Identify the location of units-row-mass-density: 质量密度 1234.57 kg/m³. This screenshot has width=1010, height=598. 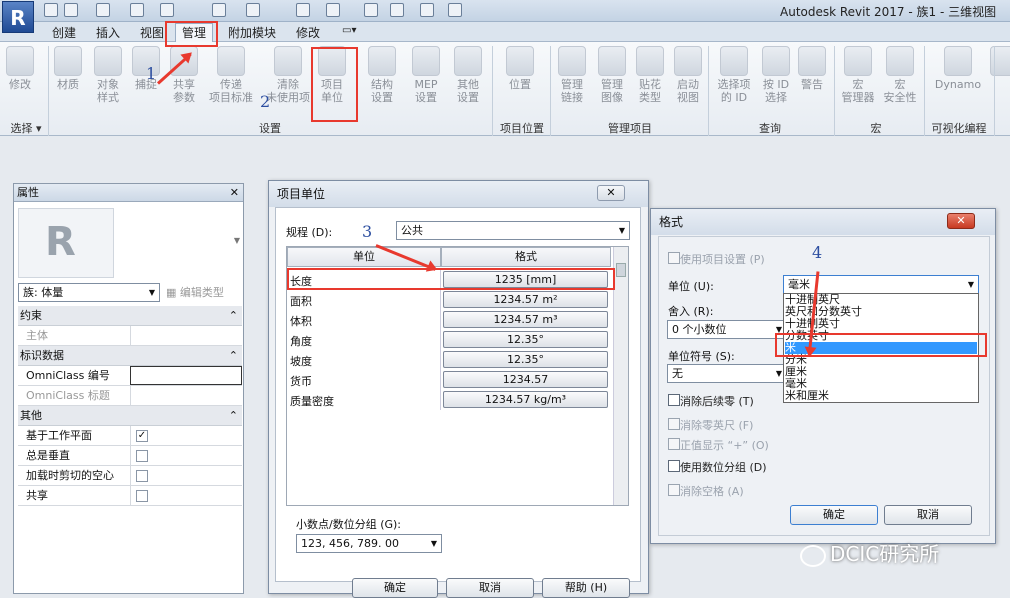
(449, 400).